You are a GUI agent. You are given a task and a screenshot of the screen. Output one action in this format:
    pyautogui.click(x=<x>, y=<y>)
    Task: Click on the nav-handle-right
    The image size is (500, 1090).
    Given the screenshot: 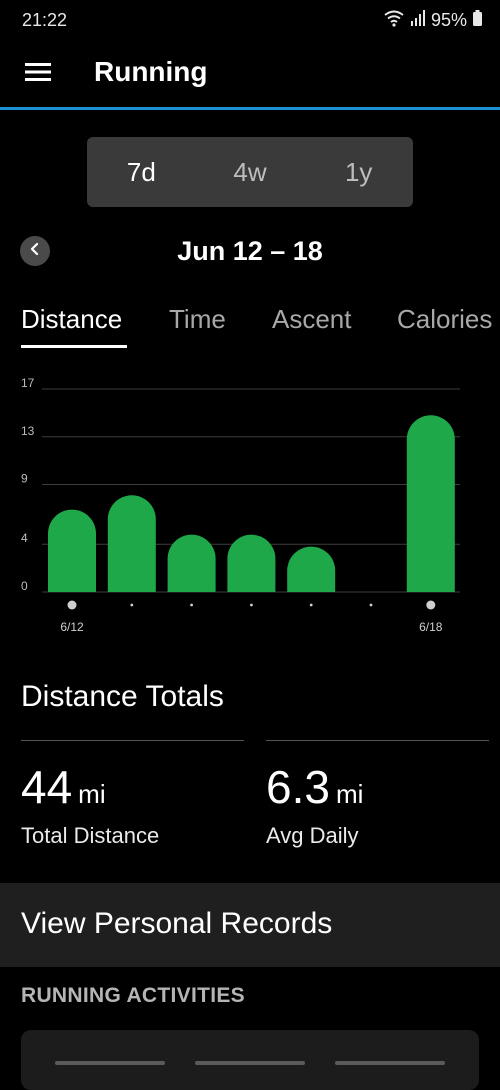 What is the action you would take?
    pyautogui.click(x=390, y=1063)
    